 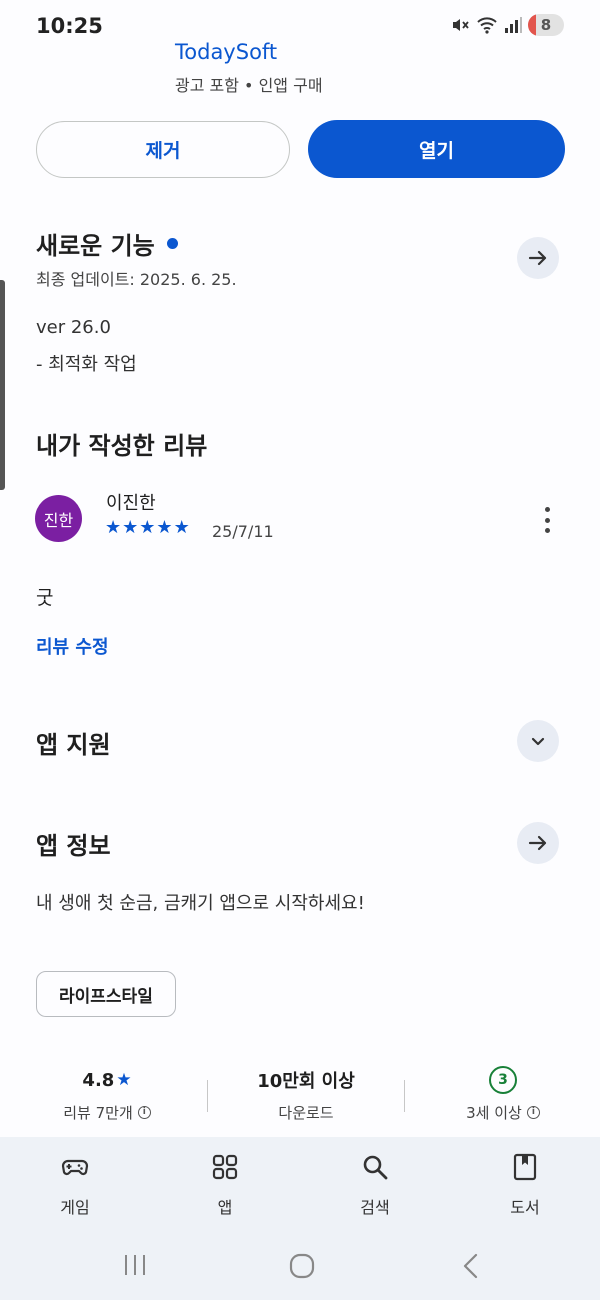 I want to click on whats-new-header: 새로운 기능, so click(x=107, y=243).